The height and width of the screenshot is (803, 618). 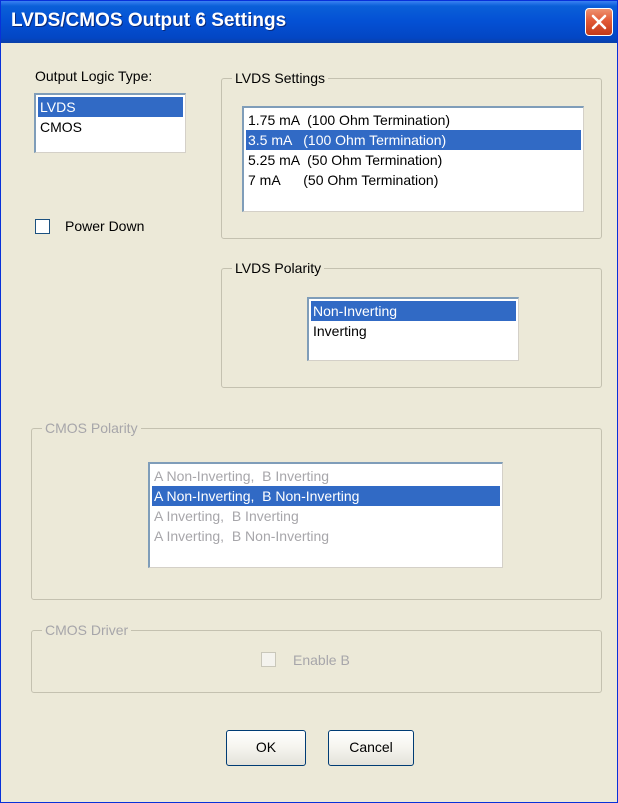 I want to click on cmos-polarity-option: A Inverting, B Non-Inverting, so click(x=242, y=536).